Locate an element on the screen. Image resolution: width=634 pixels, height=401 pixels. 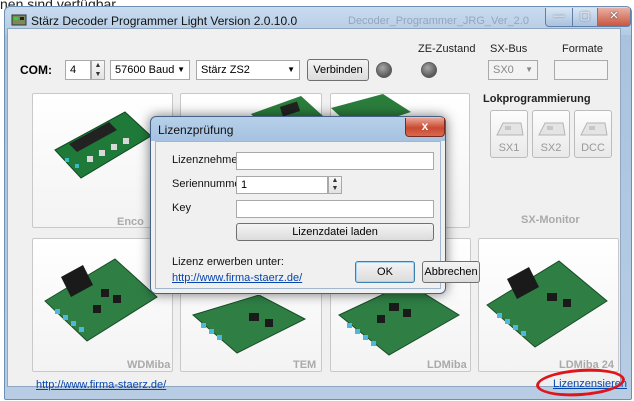
loco-button-label: DCC is located at coordinates (593, 148).